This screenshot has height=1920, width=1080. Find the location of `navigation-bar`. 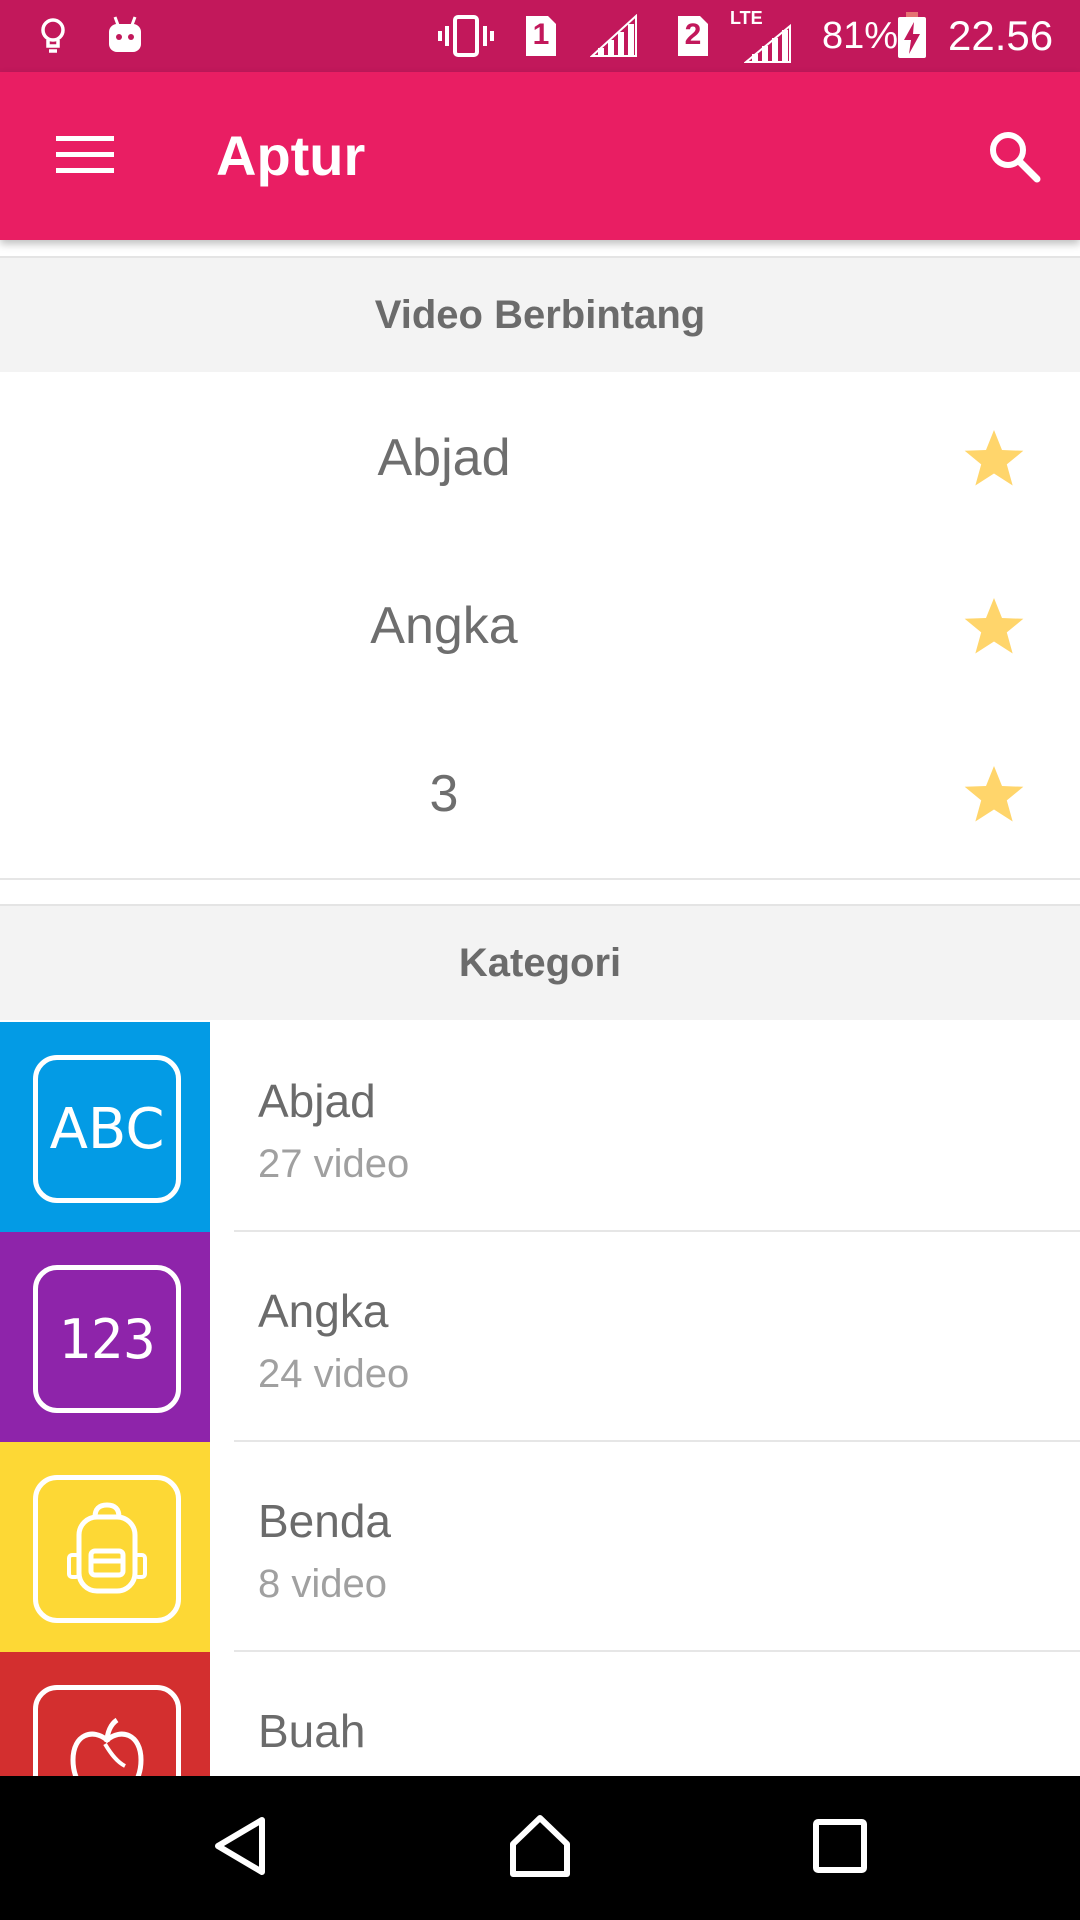

navigation-bar is located at coordinates (540, 1848).